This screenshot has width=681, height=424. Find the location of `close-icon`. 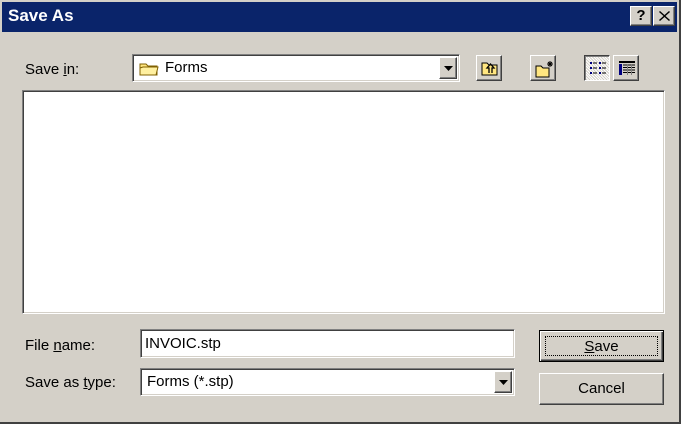

close-icon is located at coordinates (664, 16).